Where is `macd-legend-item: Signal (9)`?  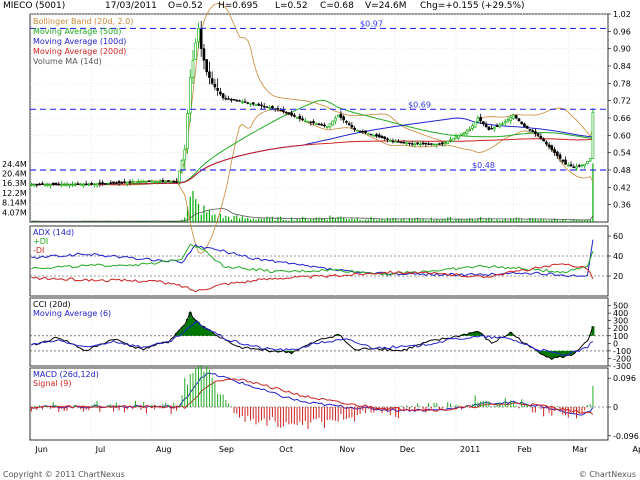 macd-legend-item: Signal (9) is located at coordinates (52, 383).